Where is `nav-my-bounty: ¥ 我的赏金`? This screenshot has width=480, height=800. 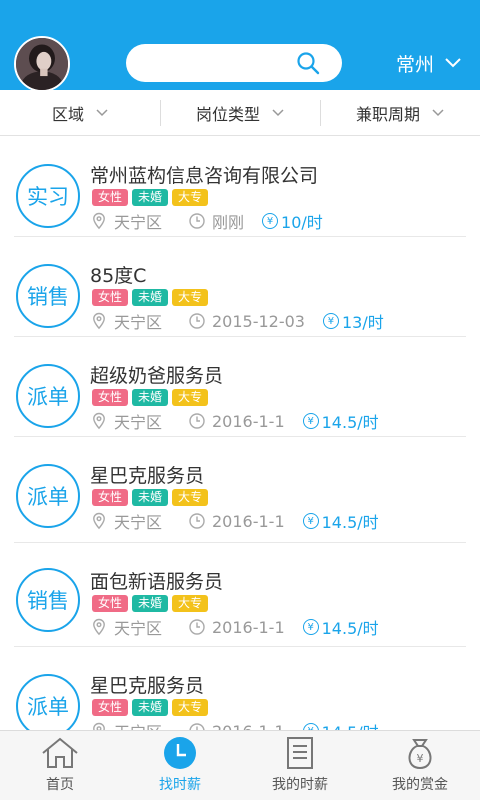 nav-my-bounty: ¥ 我的赏金 is located at coordinates (420, 765).